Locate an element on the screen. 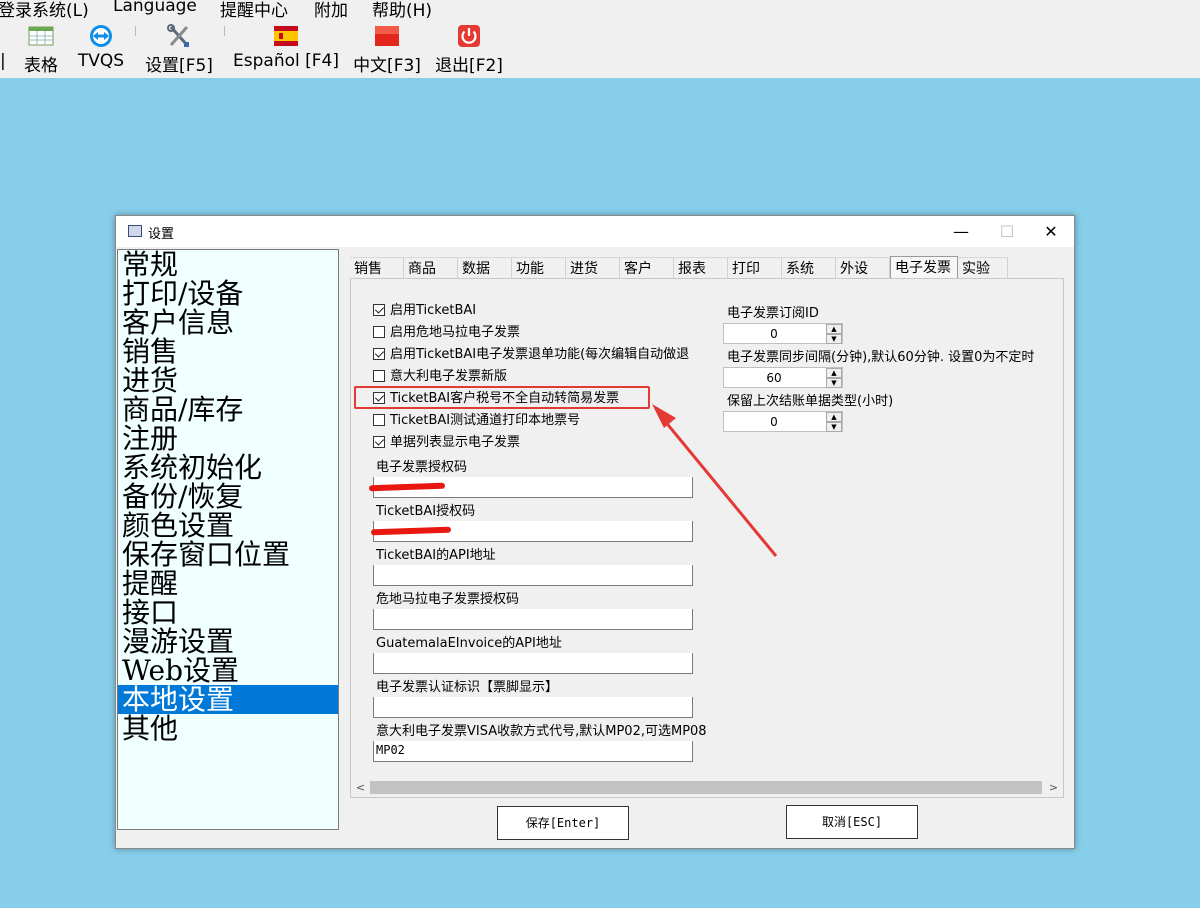  menu-reminder-center: 提醒中心 is located at coordinates (254, 10).